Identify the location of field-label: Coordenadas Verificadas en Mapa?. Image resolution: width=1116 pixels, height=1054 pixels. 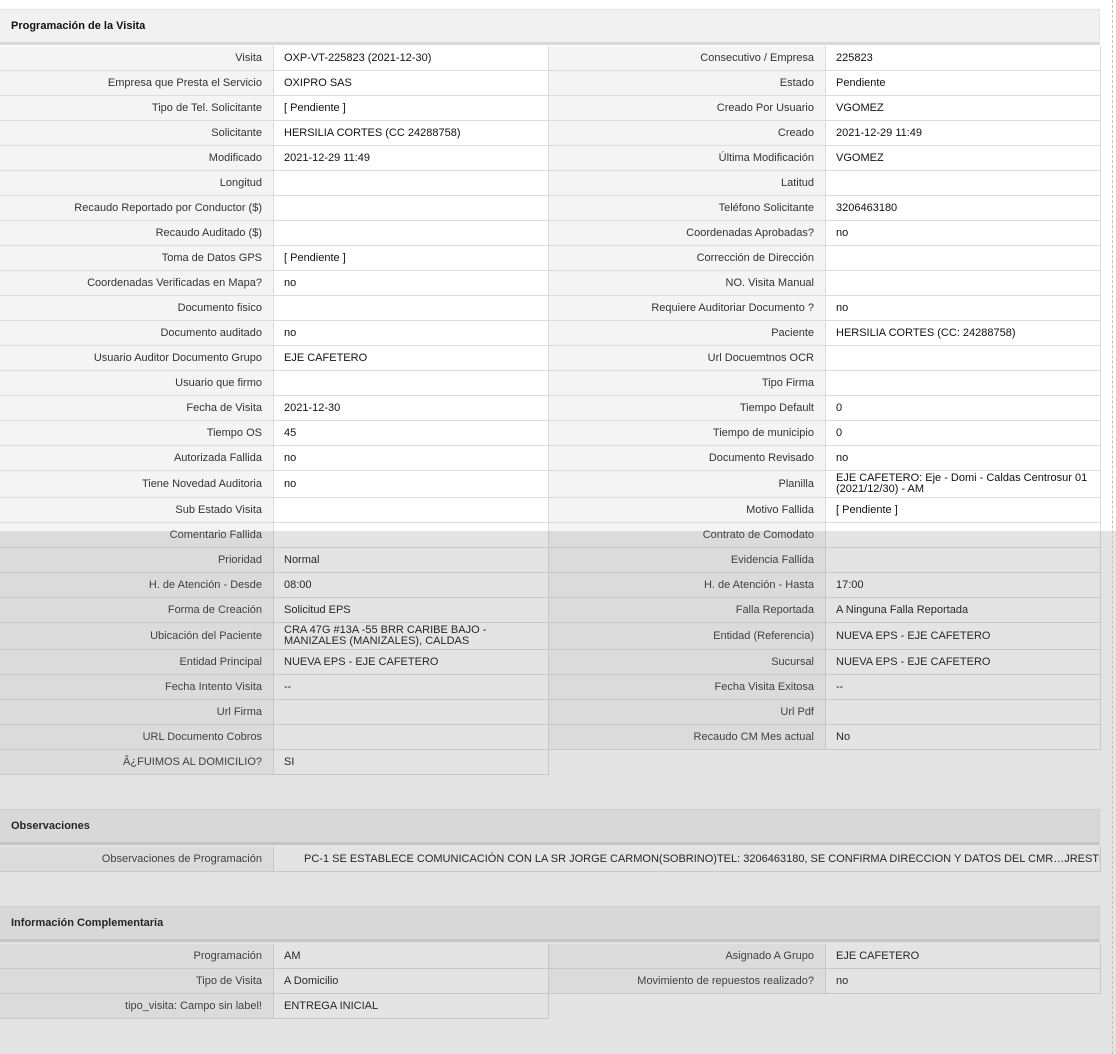
(137, 283).